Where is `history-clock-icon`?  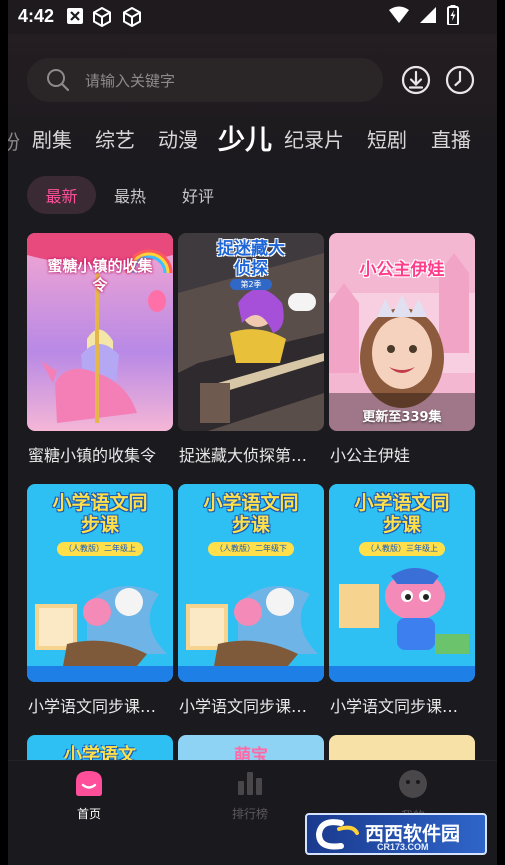 history-clock-icon is located at coordinates (460, 80).